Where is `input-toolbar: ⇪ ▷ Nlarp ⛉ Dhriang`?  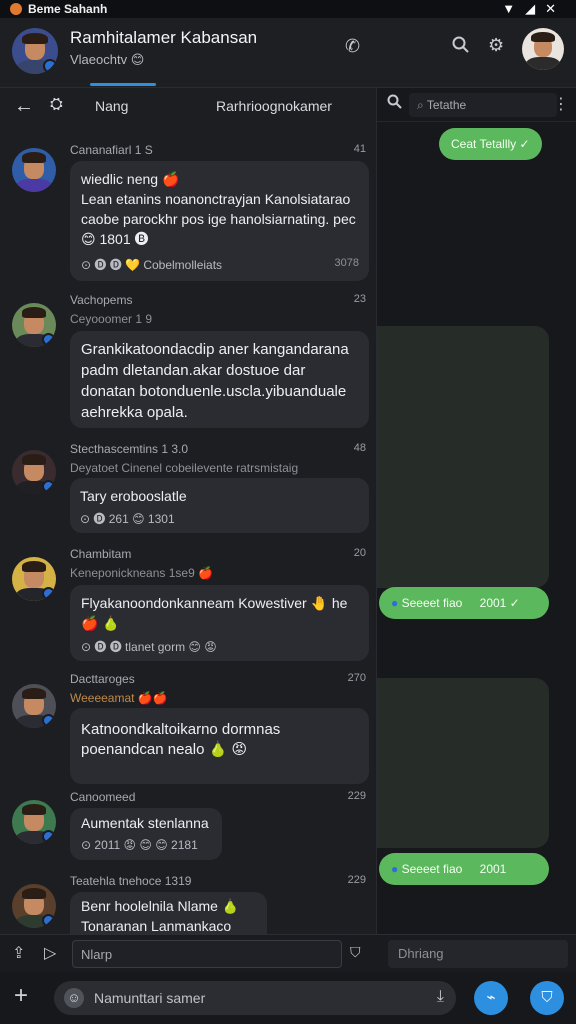
input-toolbar: ⇪ ▷ Nlarp ⛉ Dhriang is located at coordinates (288, 953).